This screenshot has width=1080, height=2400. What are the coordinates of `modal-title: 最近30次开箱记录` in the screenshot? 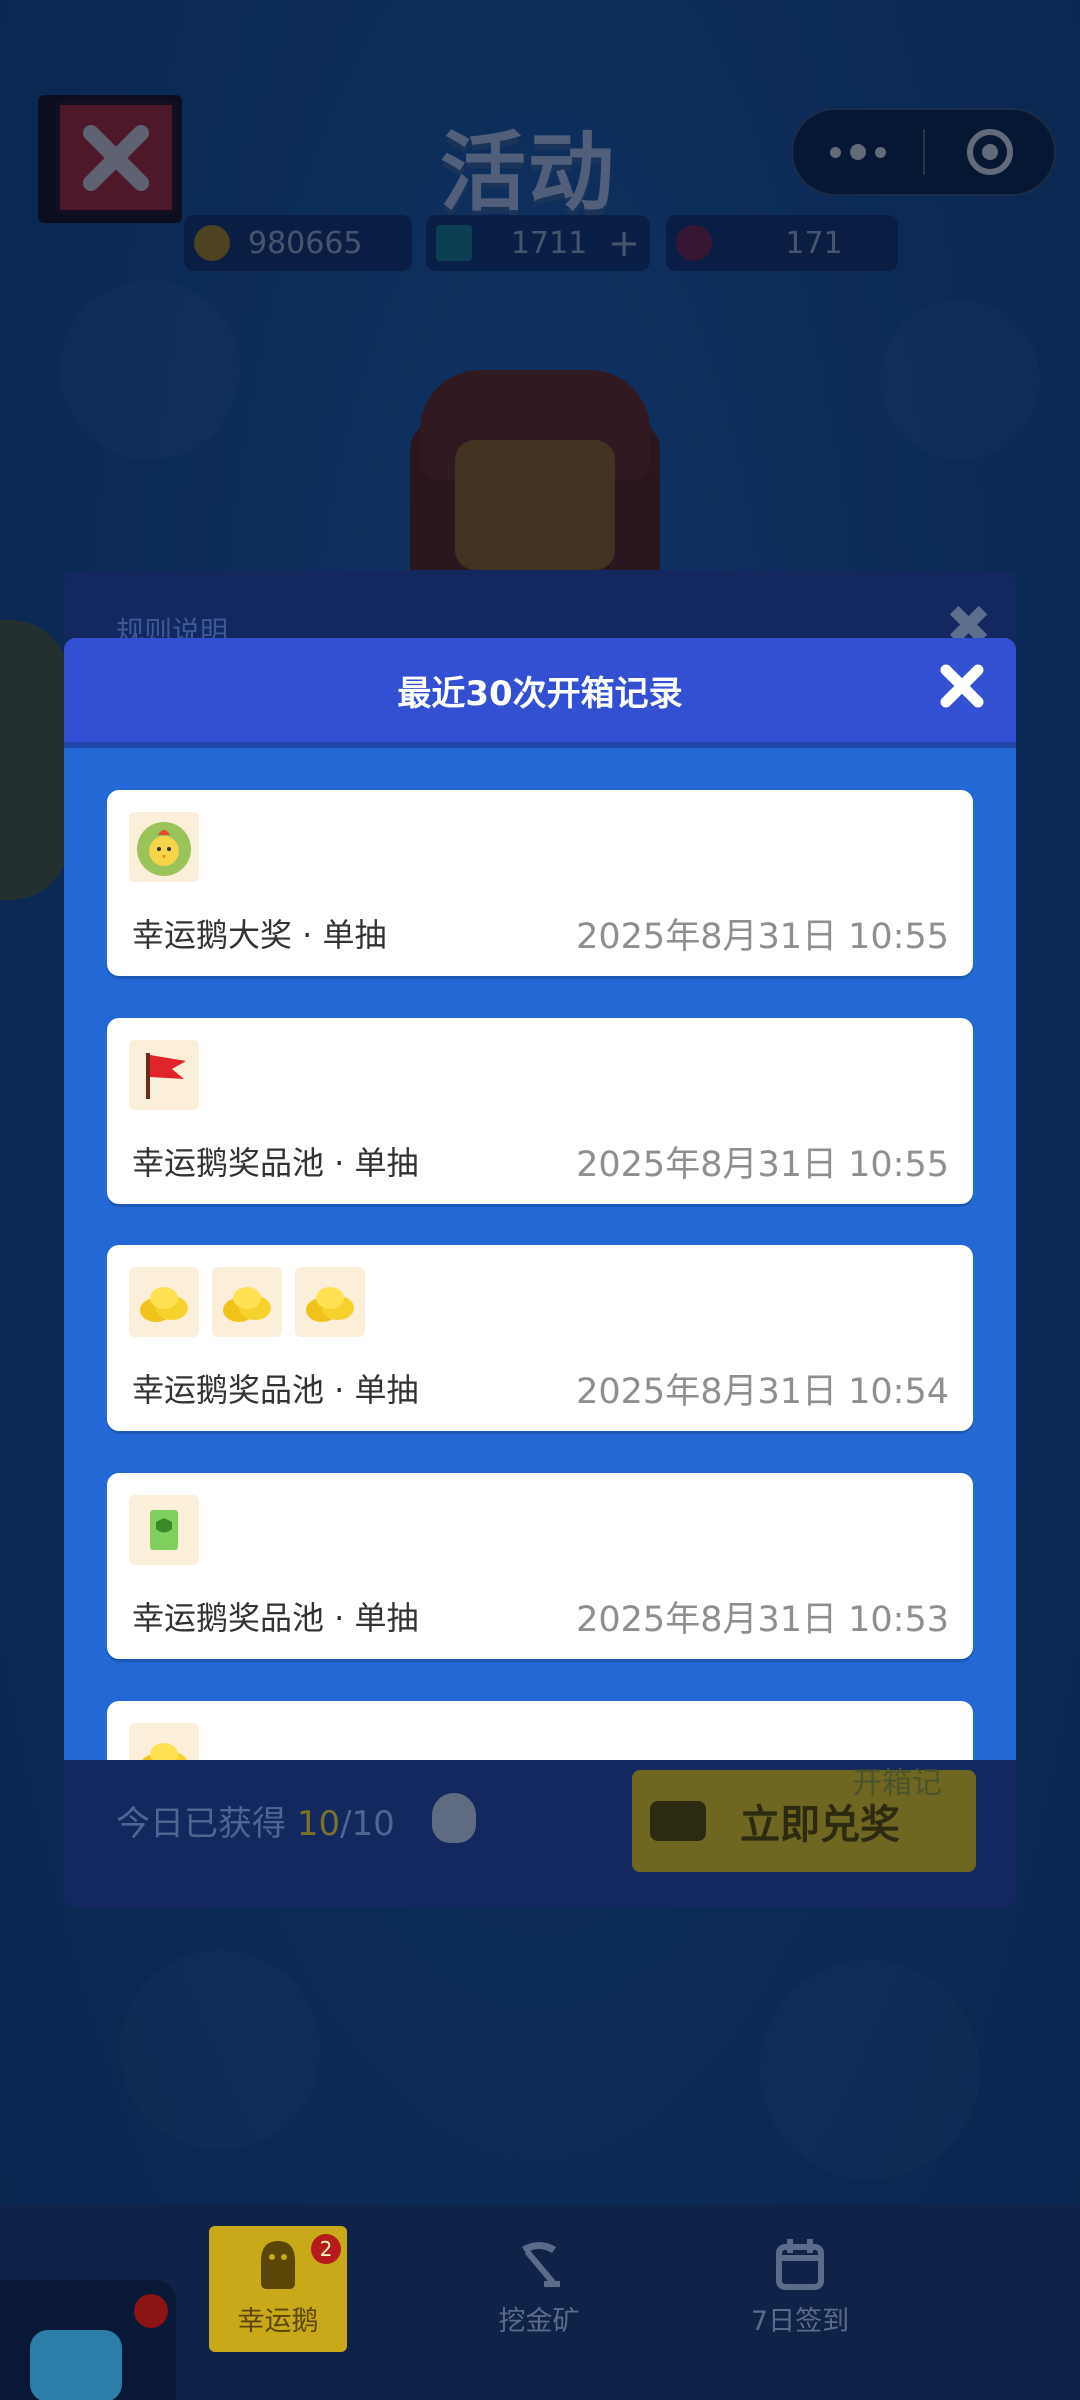 It's located at (540, 693).